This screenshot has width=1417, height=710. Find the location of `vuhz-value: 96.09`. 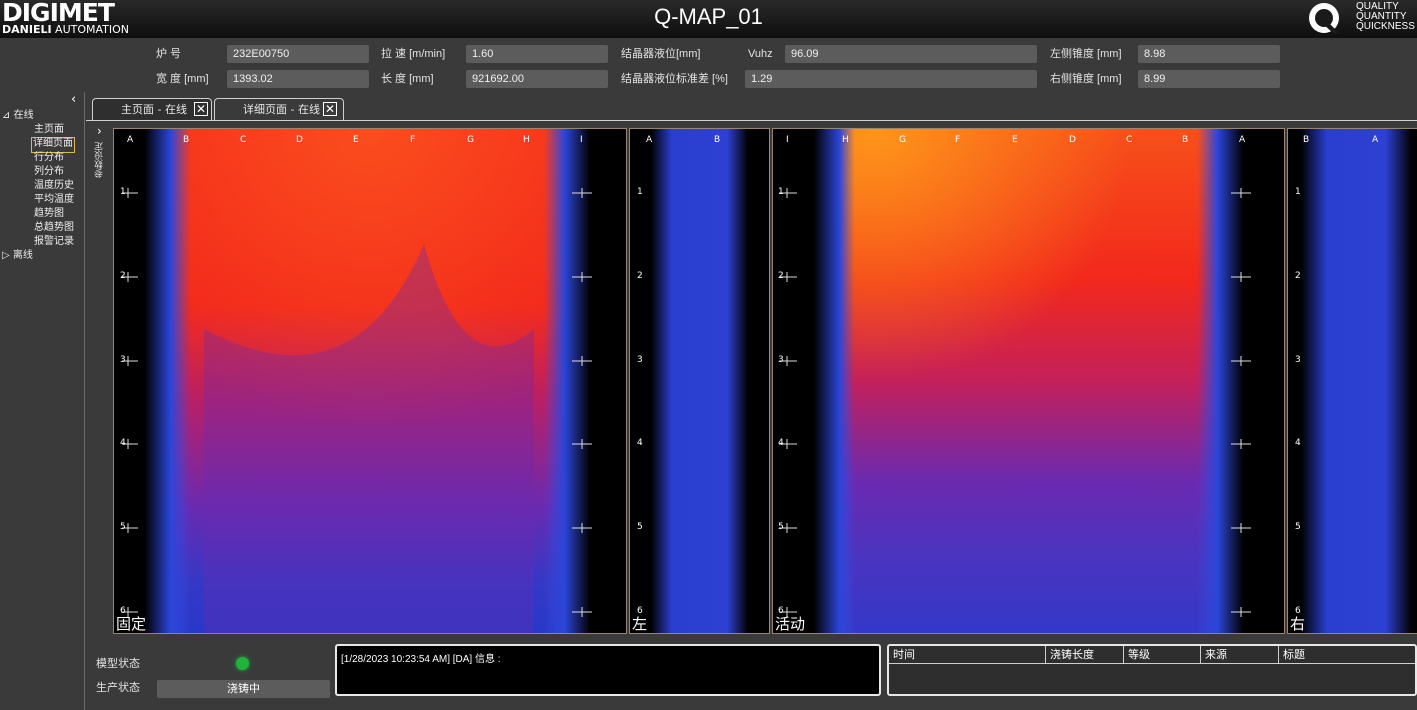

vuhz-value: 96.09 is located at coordinates (911, 54).